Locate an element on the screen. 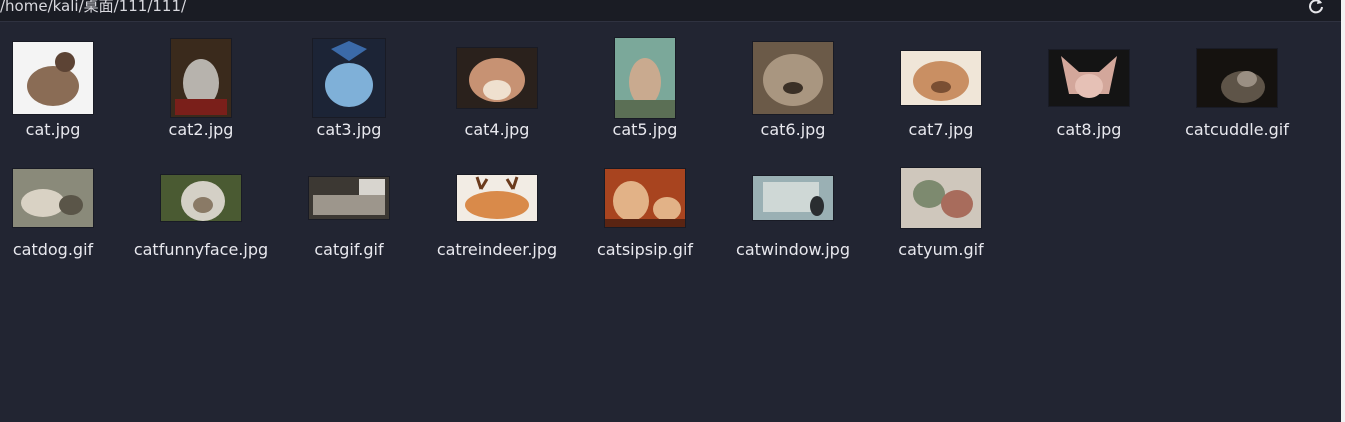 This screenshot has height=422, width=1345. file-item: cat3.jpg is located at coordinates (349, 92).